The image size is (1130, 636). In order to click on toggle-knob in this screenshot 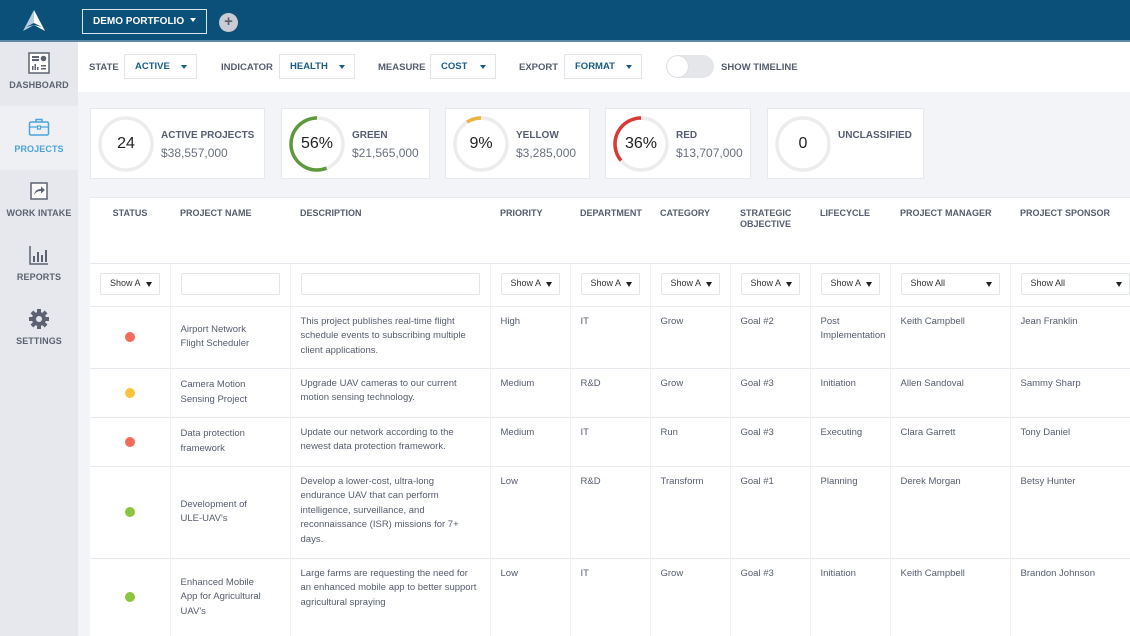, I will do `click(677, 66)`.